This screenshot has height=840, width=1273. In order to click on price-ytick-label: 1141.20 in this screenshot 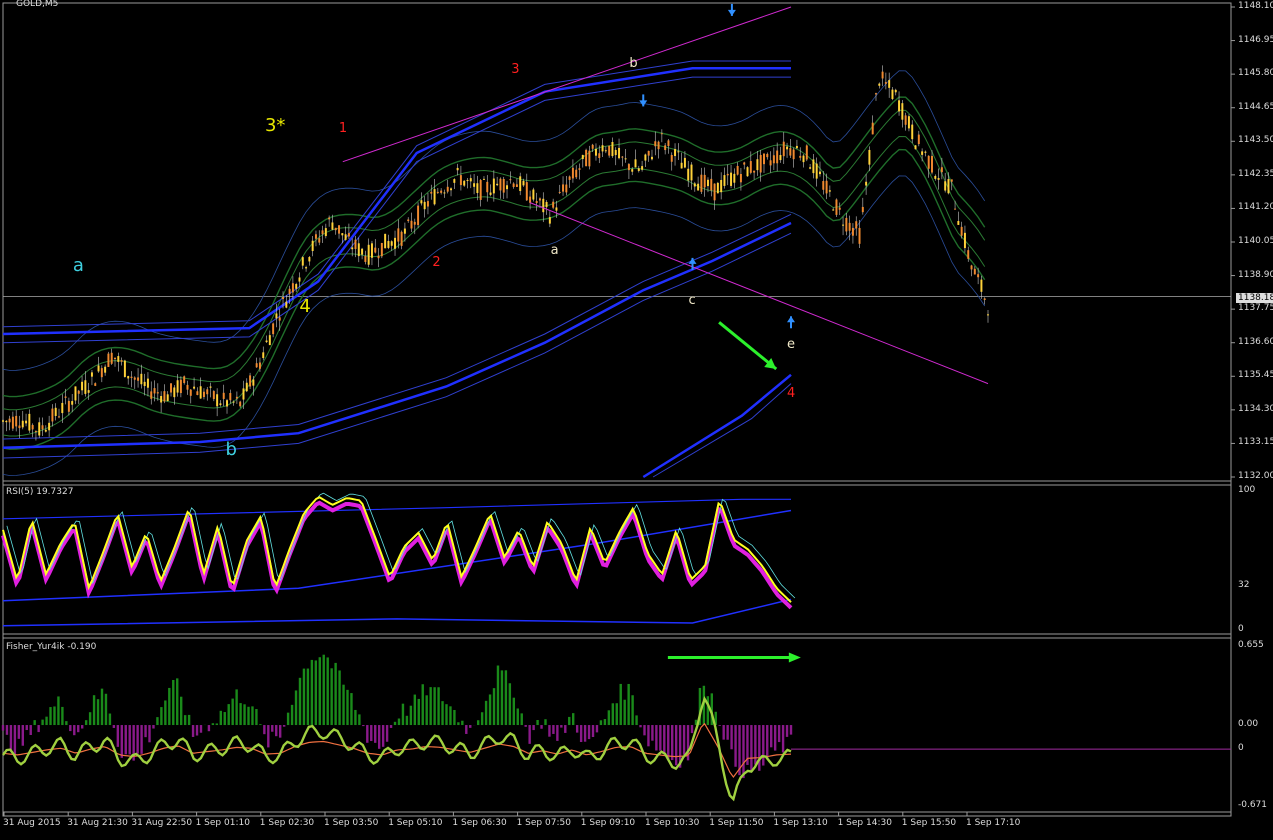, I will do `click(1255, 207)`.